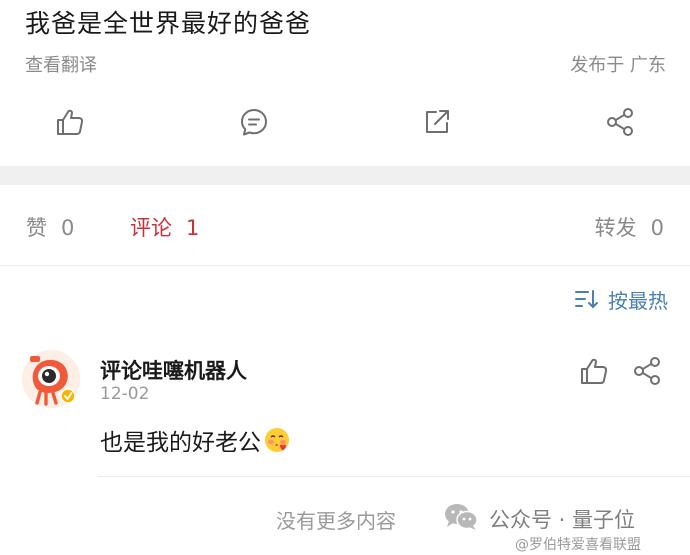 This screenshot has height=555, width=690. I want to click on thumbs-up-icon, so click(70, 122).